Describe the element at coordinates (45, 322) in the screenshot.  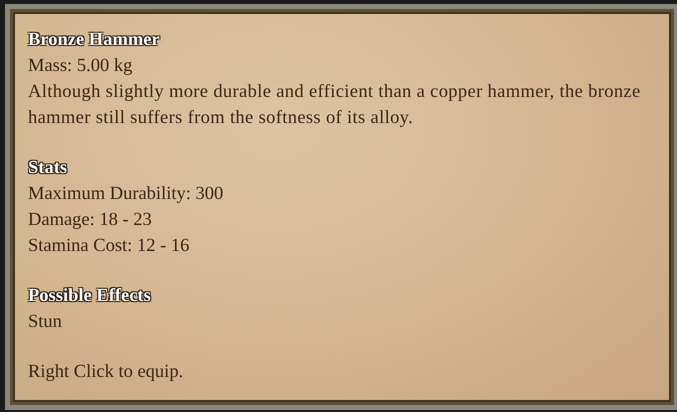
I see `stat-text: Stun` at that location.